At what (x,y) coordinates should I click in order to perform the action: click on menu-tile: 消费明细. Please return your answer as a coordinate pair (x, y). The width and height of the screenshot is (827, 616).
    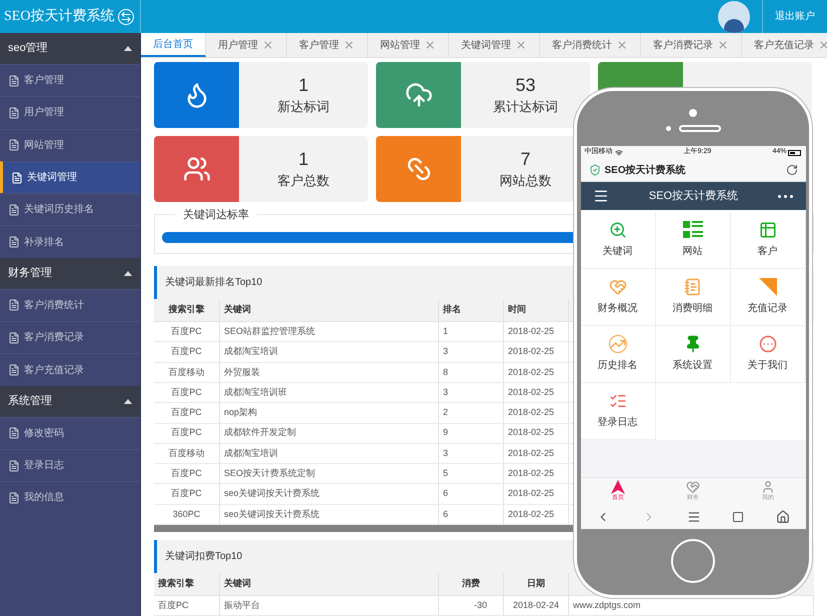
    Looking at the image, I should click on (693, 297).